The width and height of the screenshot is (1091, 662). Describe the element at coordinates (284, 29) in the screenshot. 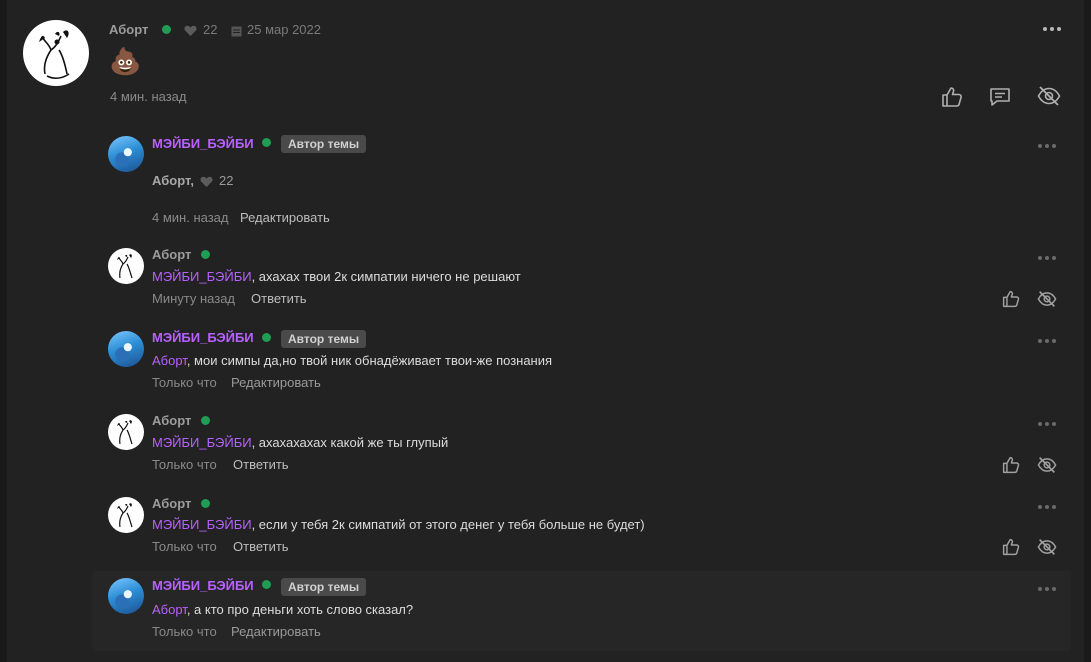

I see `main-post-date: 25 мар 2022` at that location.